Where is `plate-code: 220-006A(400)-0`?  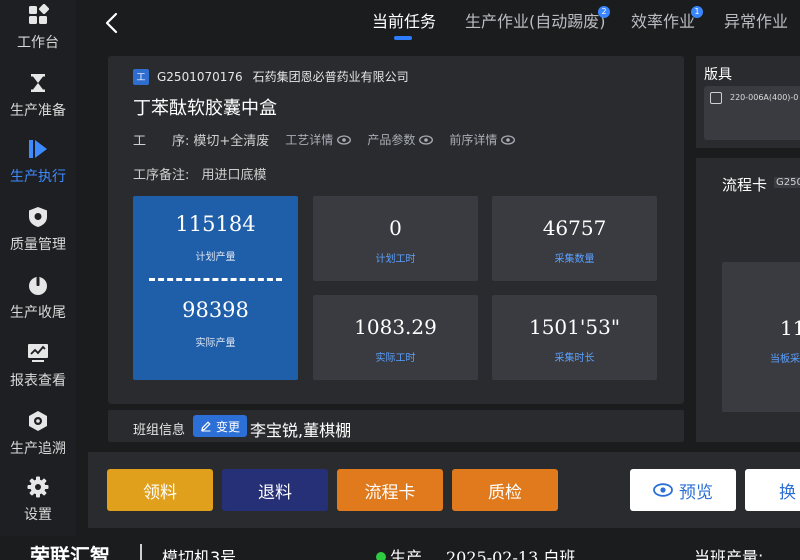 plate-code: 220-006A(400)-0 is located at coordinates (764, 97).